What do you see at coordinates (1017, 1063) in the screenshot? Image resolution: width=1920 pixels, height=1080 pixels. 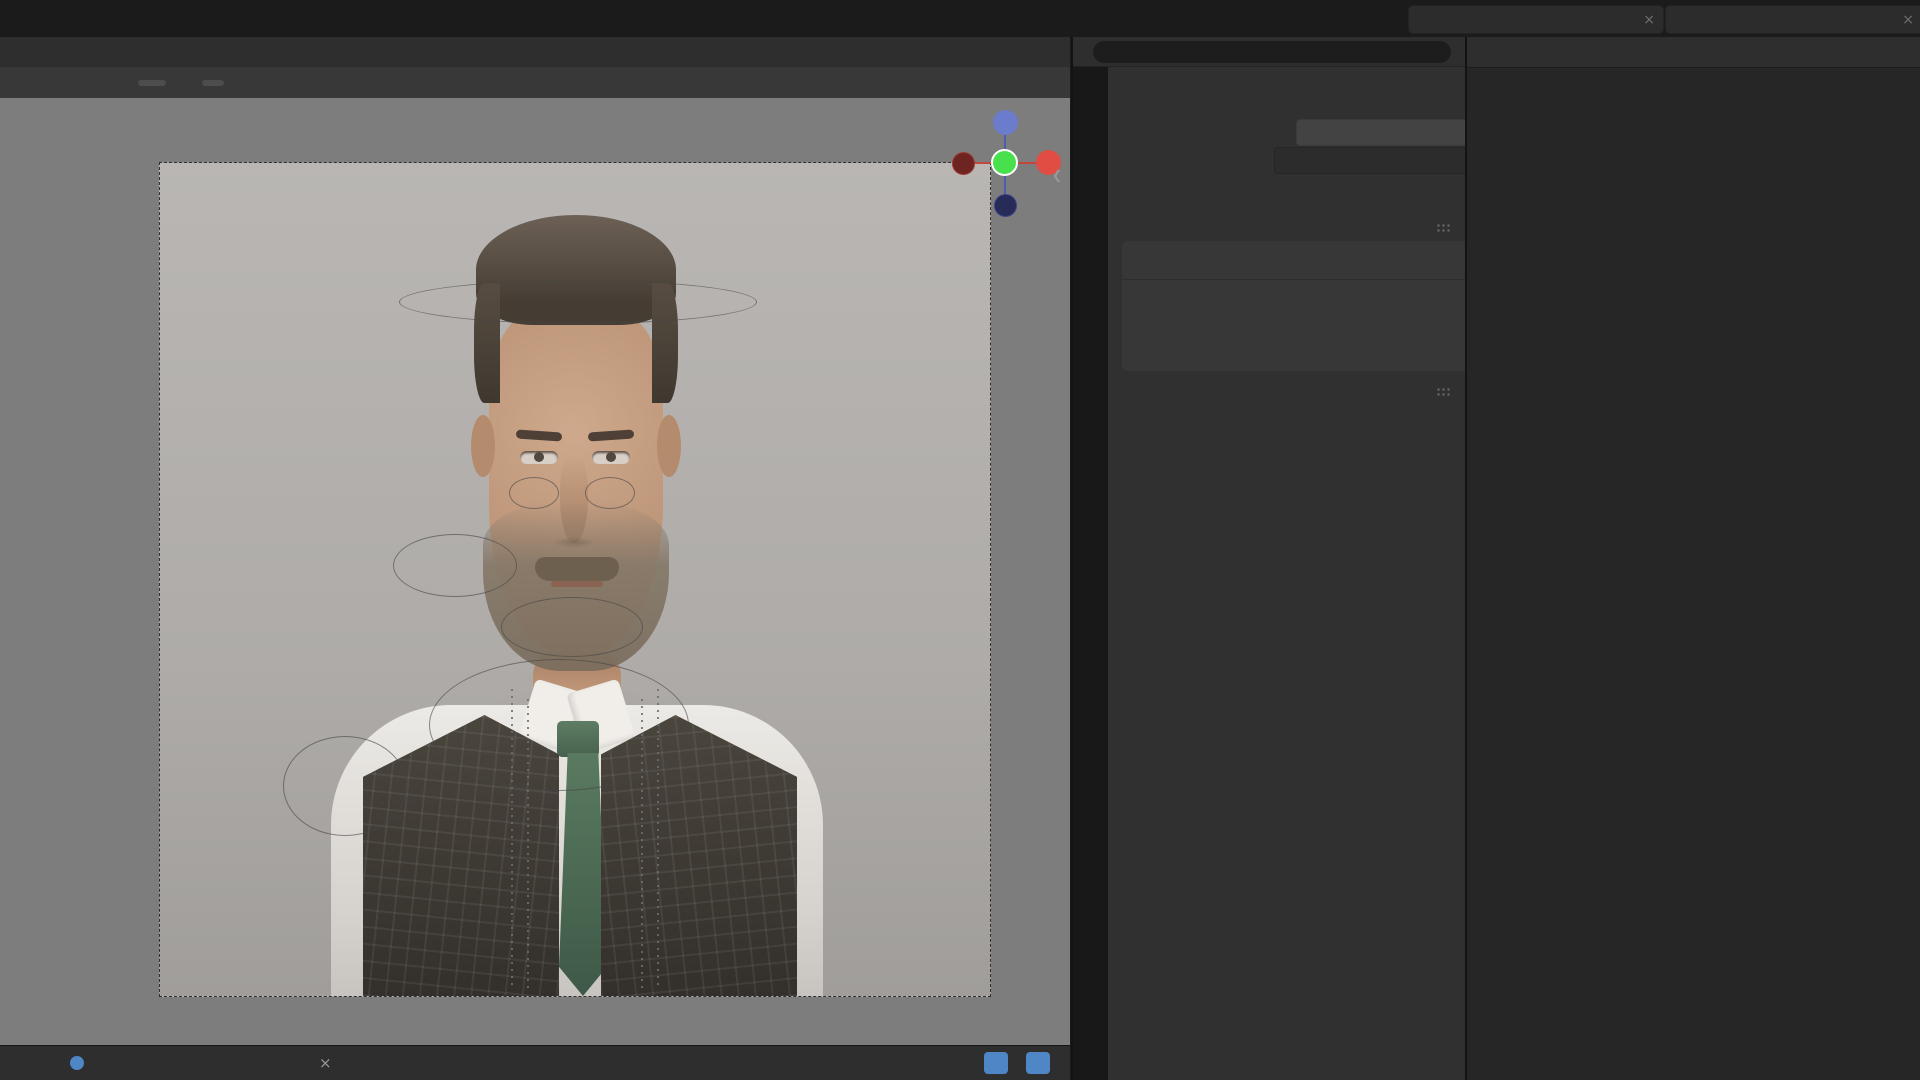 I see `shader-header-right` at bounding box center [1017, 1063].